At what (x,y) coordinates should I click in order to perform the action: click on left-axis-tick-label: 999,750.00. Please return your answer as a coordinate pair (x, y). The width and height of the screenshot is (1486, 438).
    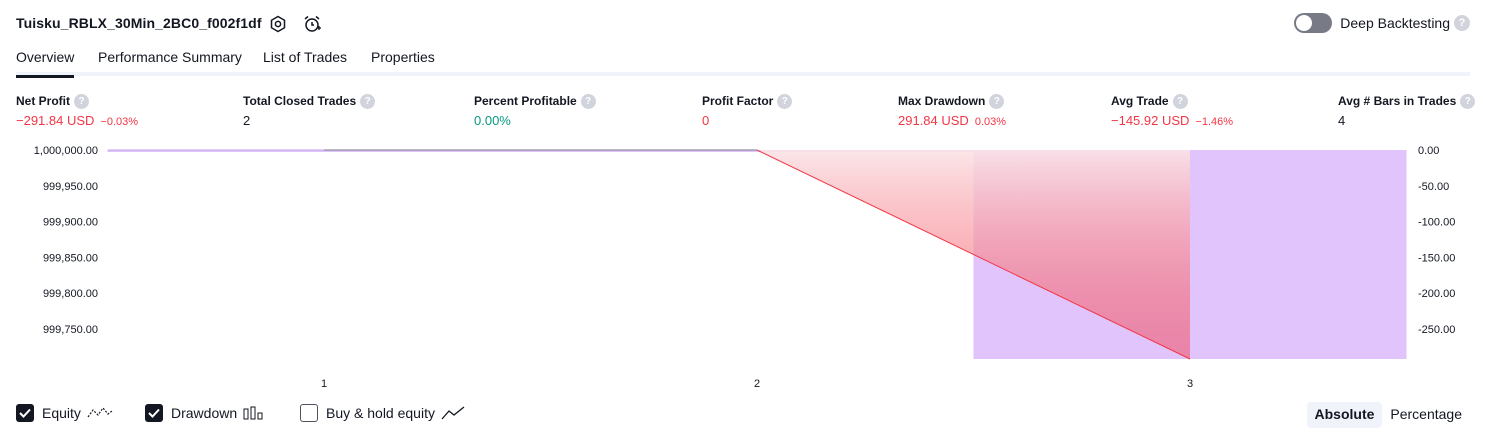
    Looking at the image, I should click on (70, 330).